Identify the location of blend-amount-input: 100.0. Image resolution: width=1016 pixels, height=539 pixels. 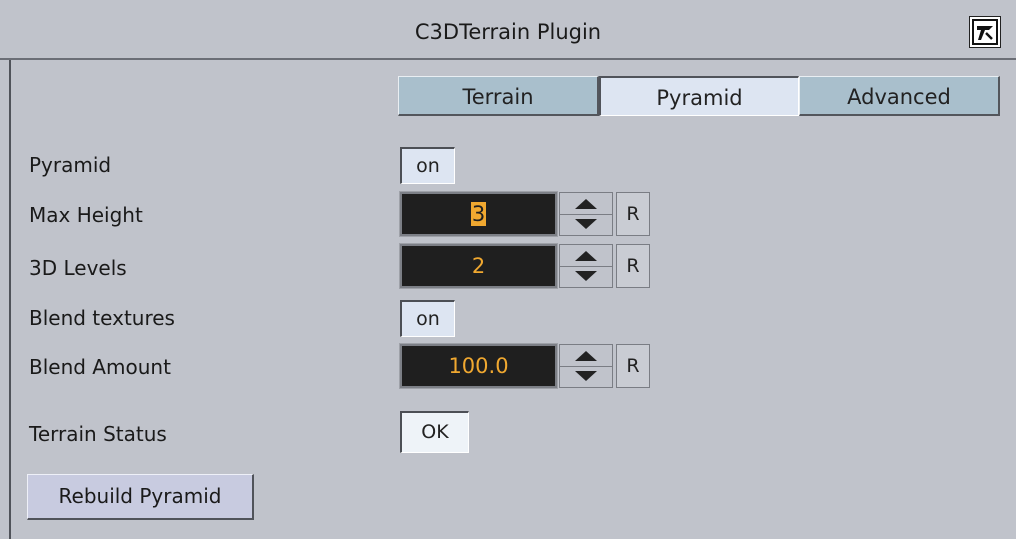
(478, 366).